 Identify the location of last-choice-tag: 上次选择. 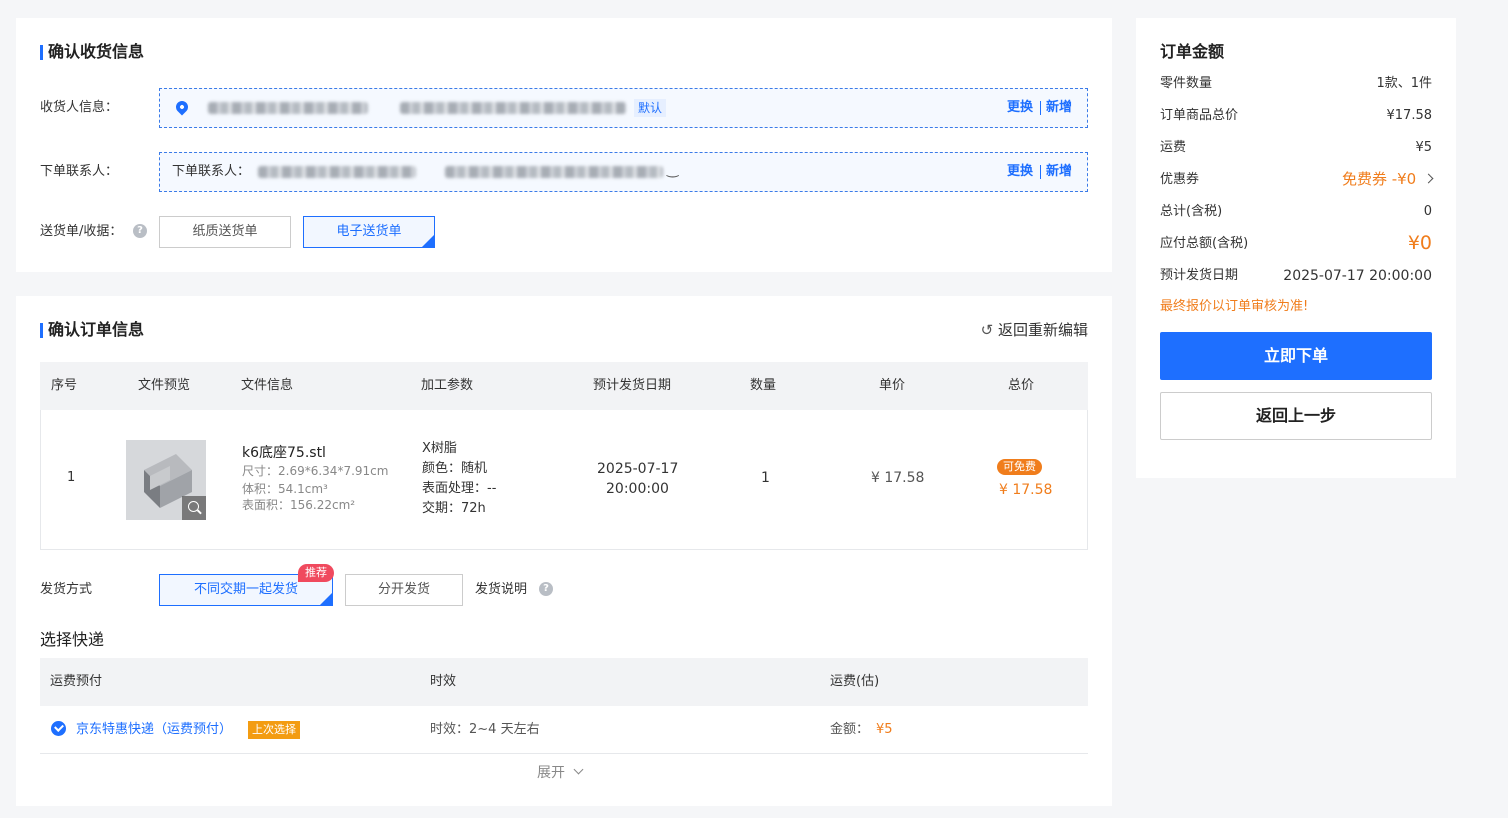
(274, 730).